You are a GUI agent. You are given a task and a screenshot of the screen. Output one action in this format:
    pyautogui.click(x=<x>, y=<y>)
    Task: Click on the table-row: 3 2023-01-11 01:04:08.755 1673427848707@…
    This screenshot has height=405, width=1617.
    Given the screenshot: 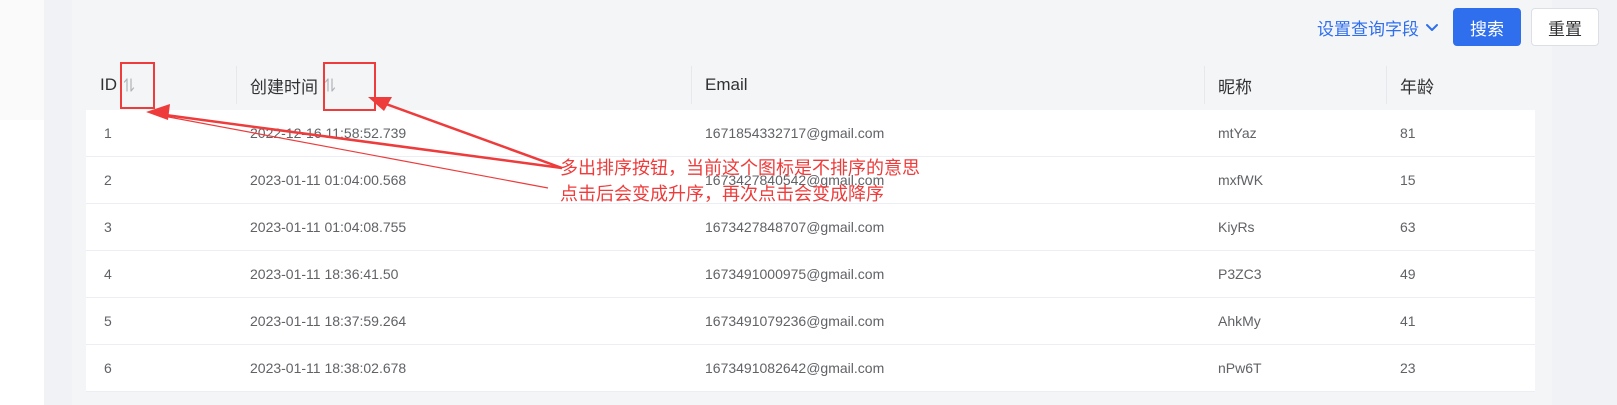 What is the action you would take?
    pyautogui.click(x=810, y=227)
    